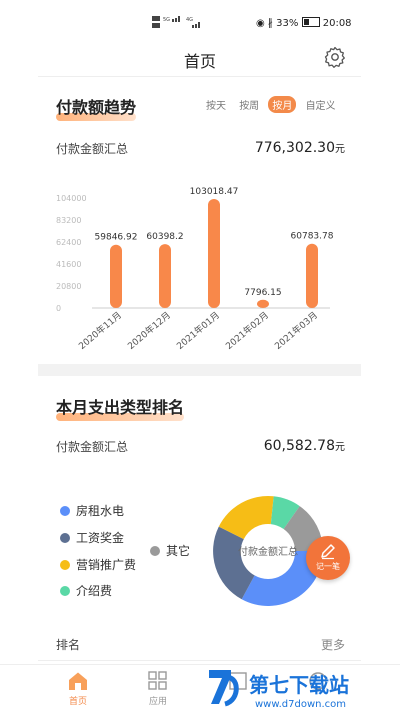 The height and width of the screenshot is (715, 400). What do you see at coordinates (337, 23) in the screenshot?
I see `clock: 20:08` at bounding box center [337, 23].